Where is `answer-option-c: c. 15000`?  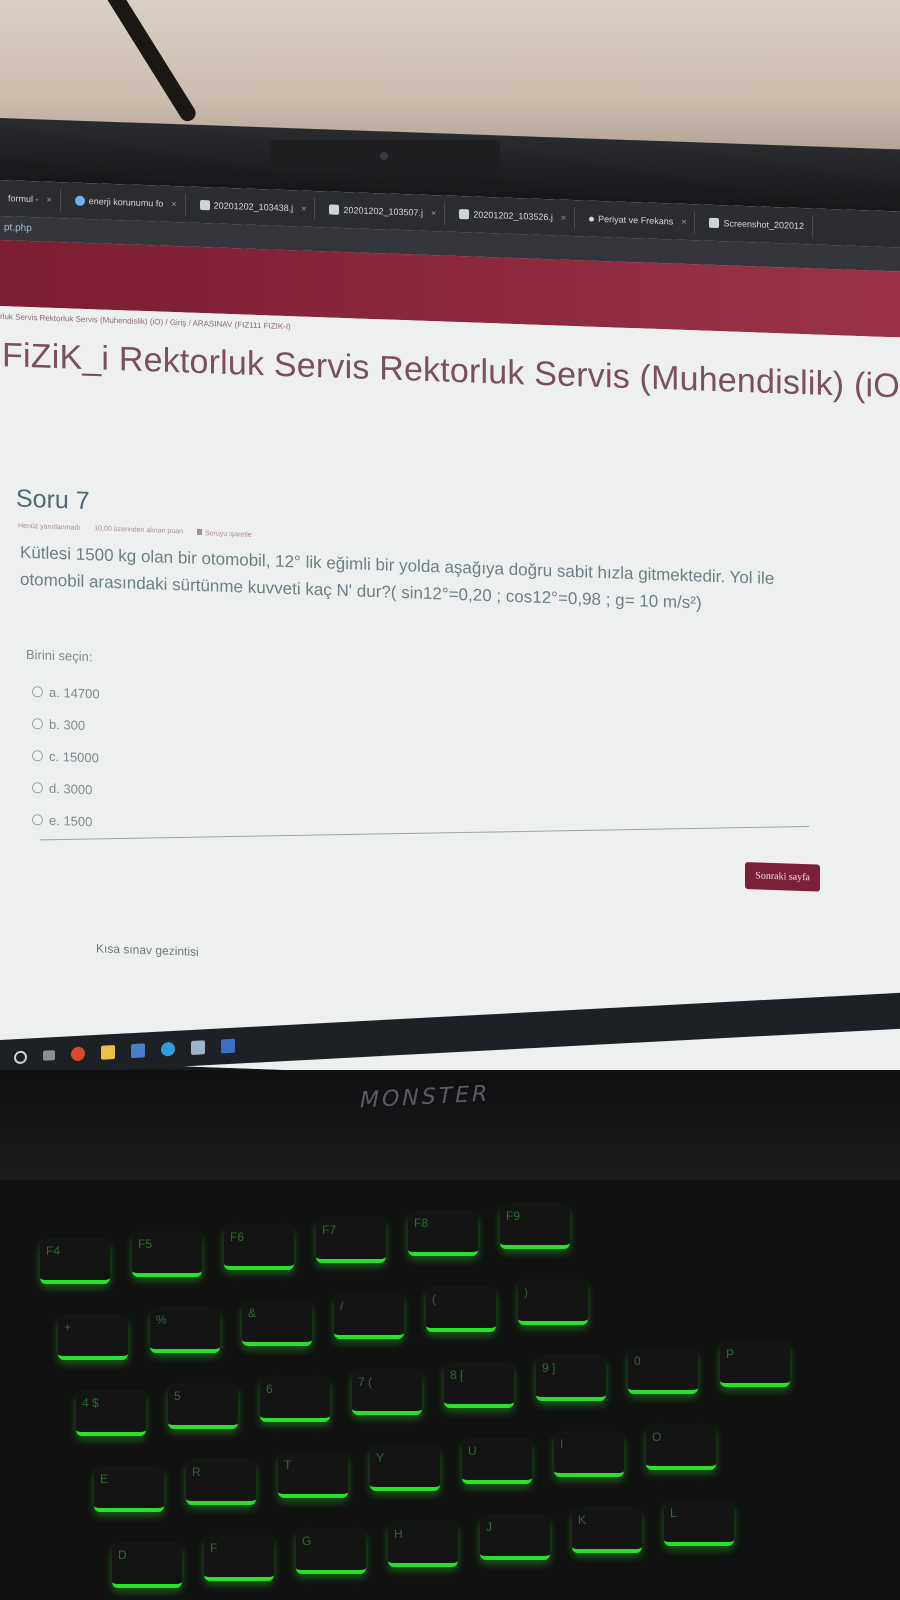 answer-option-c: c. 15000 is located at coordinates (66, 756).